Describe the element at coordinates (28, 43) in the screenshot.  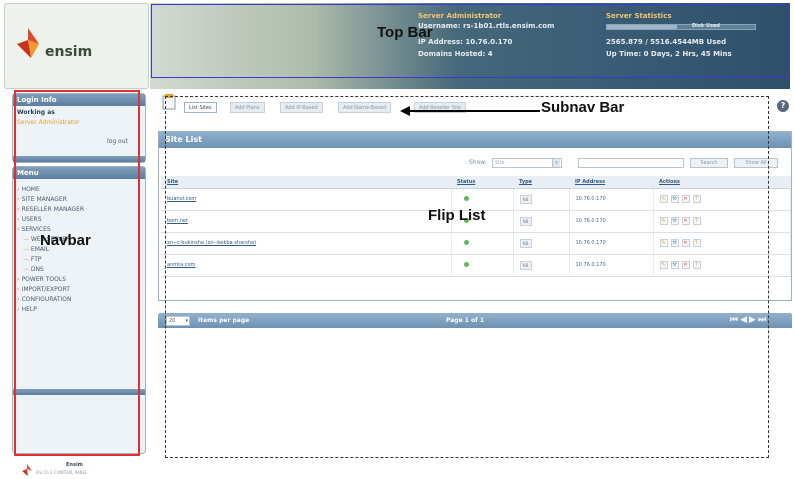
I see `ensim-logo-icon` at that location.